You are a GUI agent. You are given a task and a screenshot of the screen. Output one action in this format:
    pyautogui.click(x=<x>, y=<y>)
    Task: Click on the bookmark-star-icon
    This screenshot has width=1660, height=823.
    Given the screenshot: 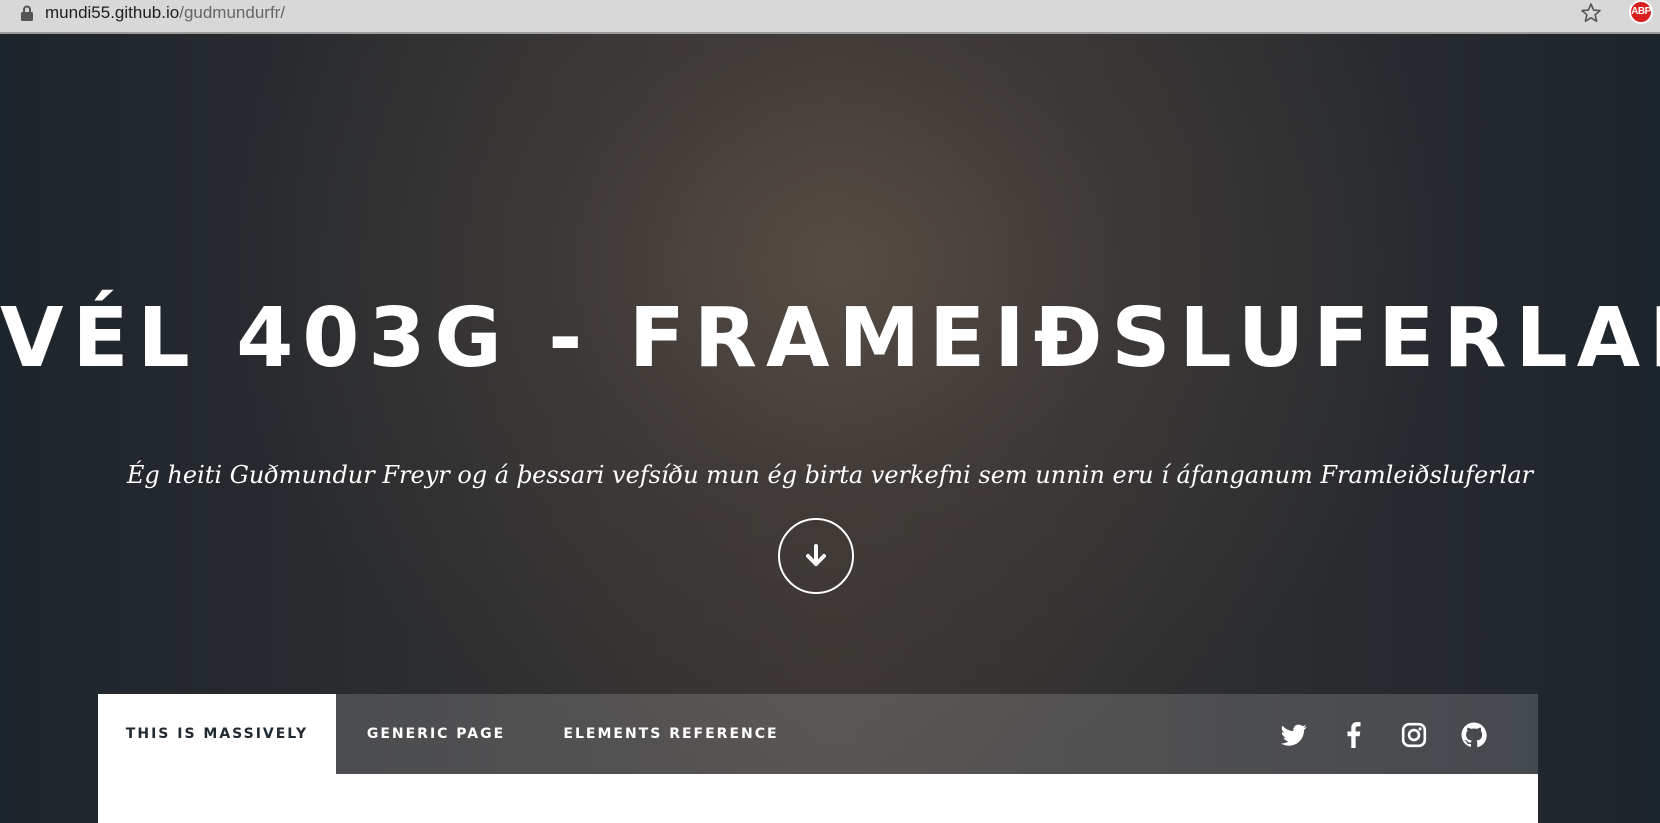 What is the action you would take?
    pyautogui.click(x=1591, y=13)
    